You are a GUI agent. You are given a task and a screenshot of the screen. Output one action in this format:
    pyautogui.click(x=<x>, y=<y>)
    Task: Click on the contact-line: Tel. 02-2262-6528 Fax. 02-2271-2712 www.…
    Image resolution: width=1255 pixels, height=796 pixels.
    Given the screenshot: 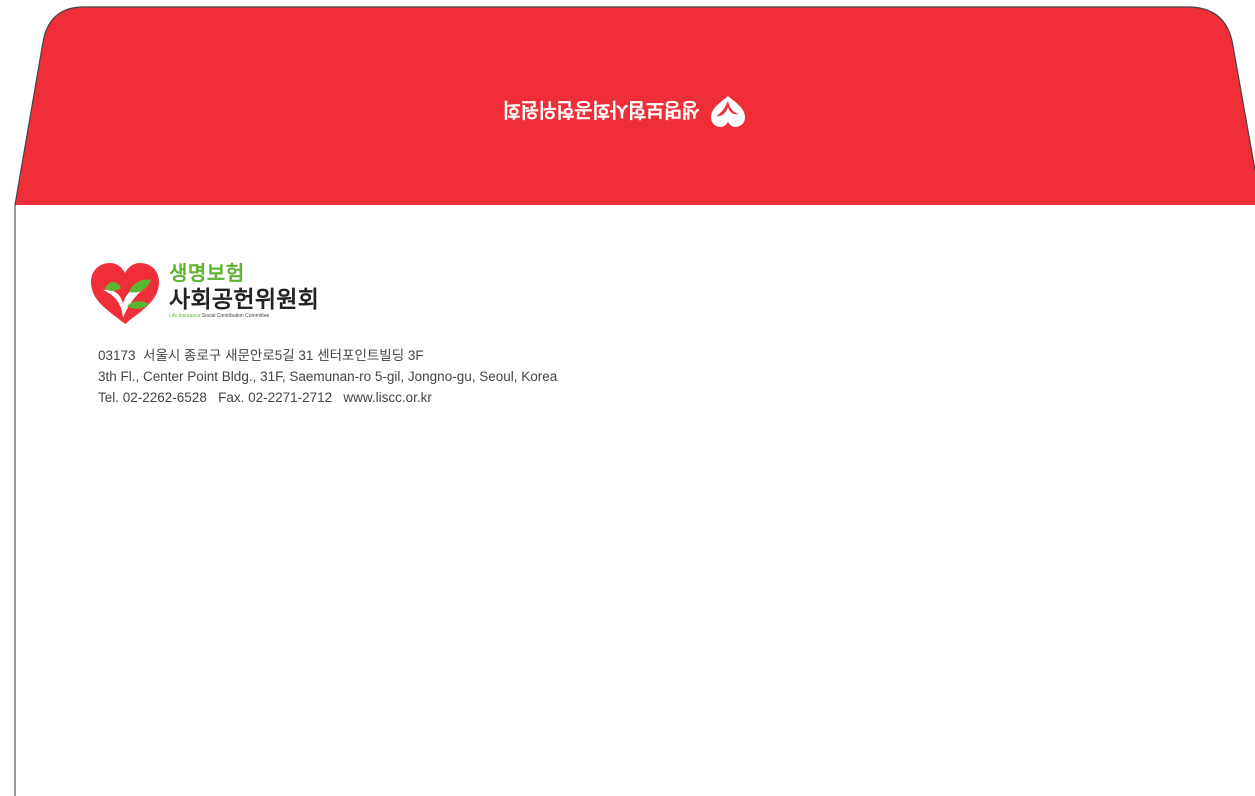 What is the action you would take?
    pyautogui.click(x=265, y=397)
    